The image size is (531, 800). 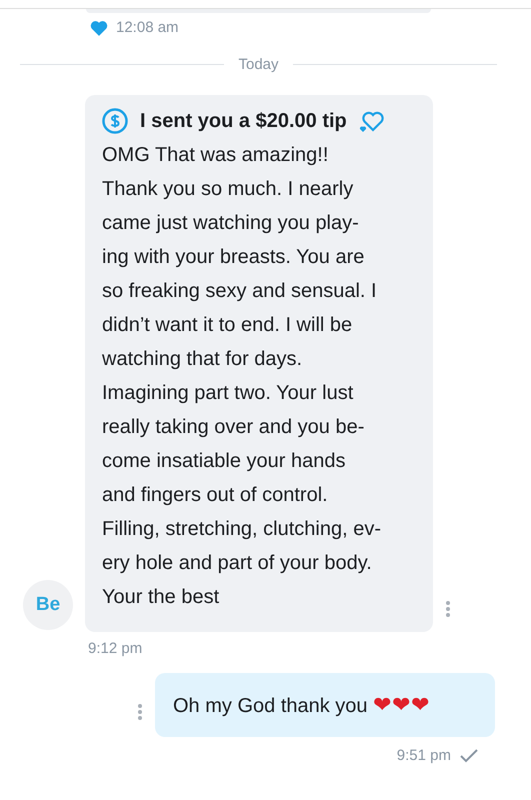 What do you see at coordinates (48, 605) in the screenshot?
I see `avatar: Be` at bounding box center [48, 605].